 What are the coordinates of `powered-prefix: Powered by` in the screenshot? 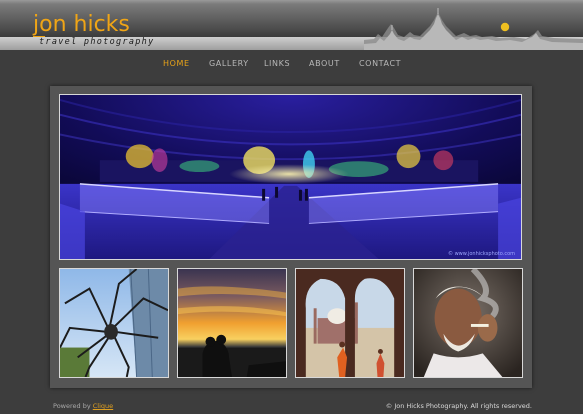 It's located at (72, 406).